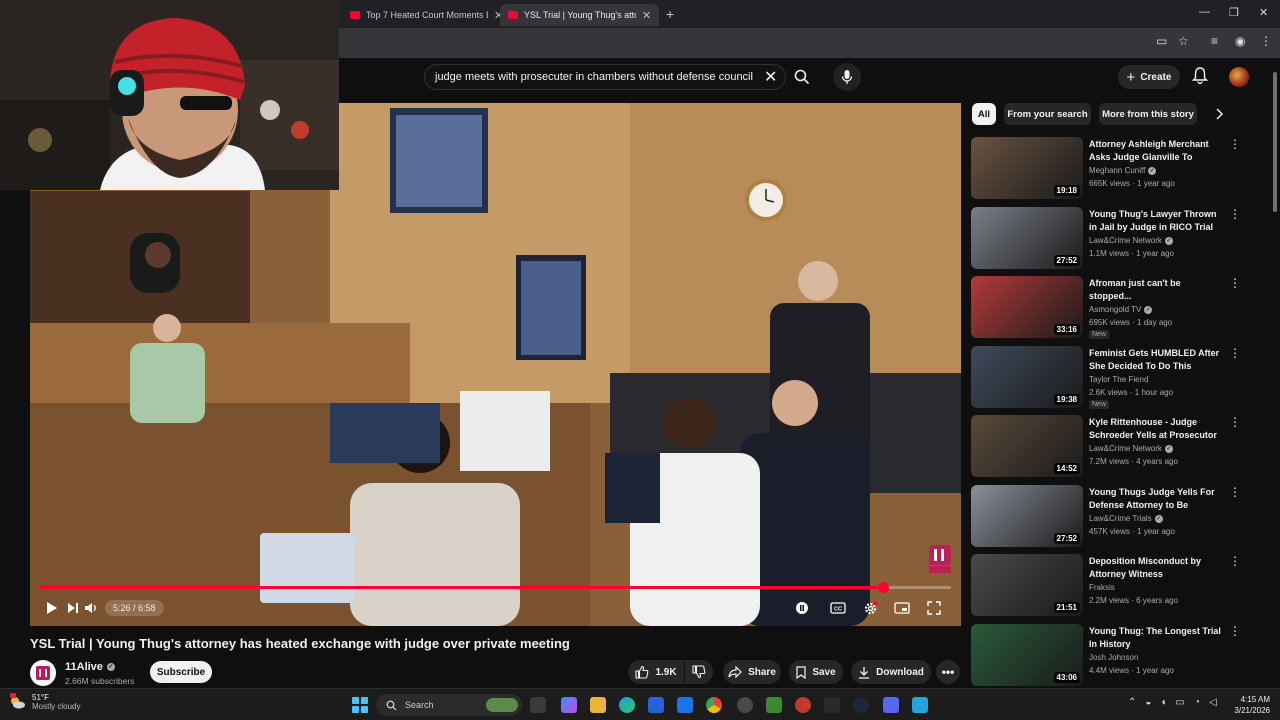 The width and height of the screenshot is (1280, 720). What do you see at coordinates (91, 608) in the screenshot?
I see `volume-button` at bounding box center [91, 608].